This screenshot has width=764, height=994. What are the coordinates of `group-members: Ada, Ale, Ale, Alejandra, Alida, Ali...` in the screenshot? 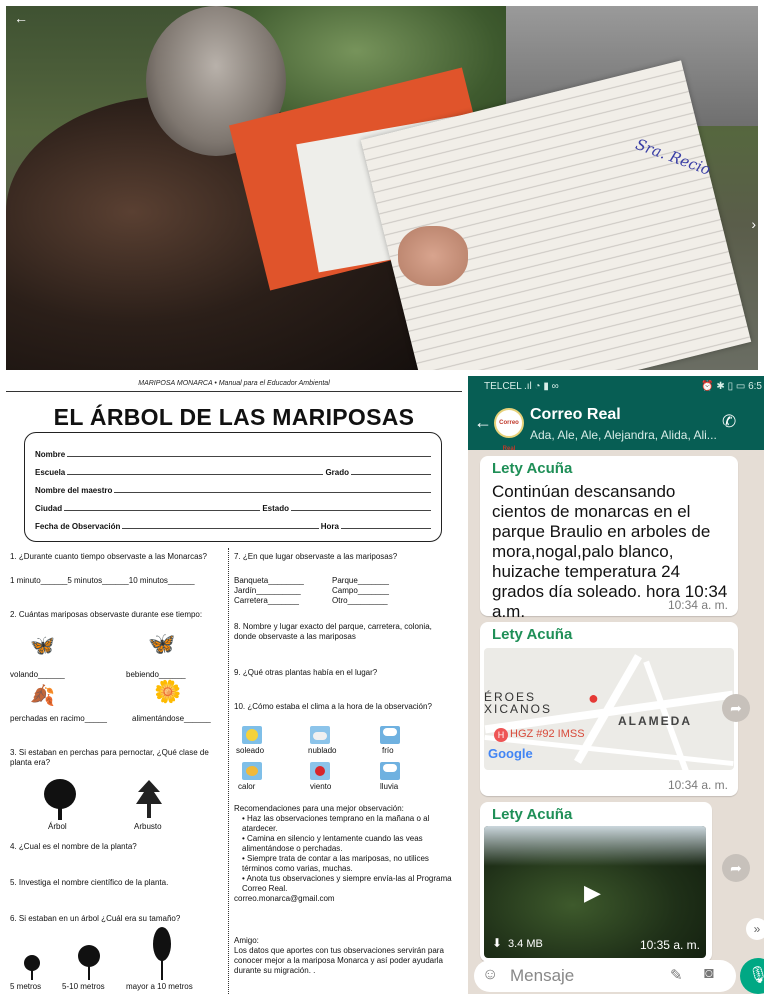 It's located at (623, 435).